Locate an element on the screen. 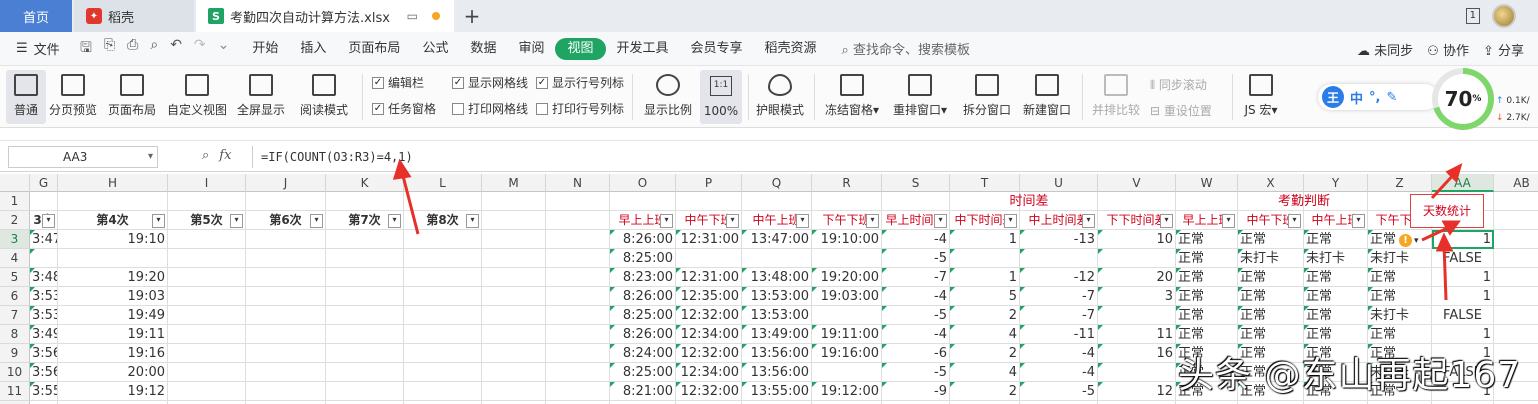 Image resolution: width=1538 pixels, height=404 pixels. column-header-u: U is located at coordinates (1059, 183).